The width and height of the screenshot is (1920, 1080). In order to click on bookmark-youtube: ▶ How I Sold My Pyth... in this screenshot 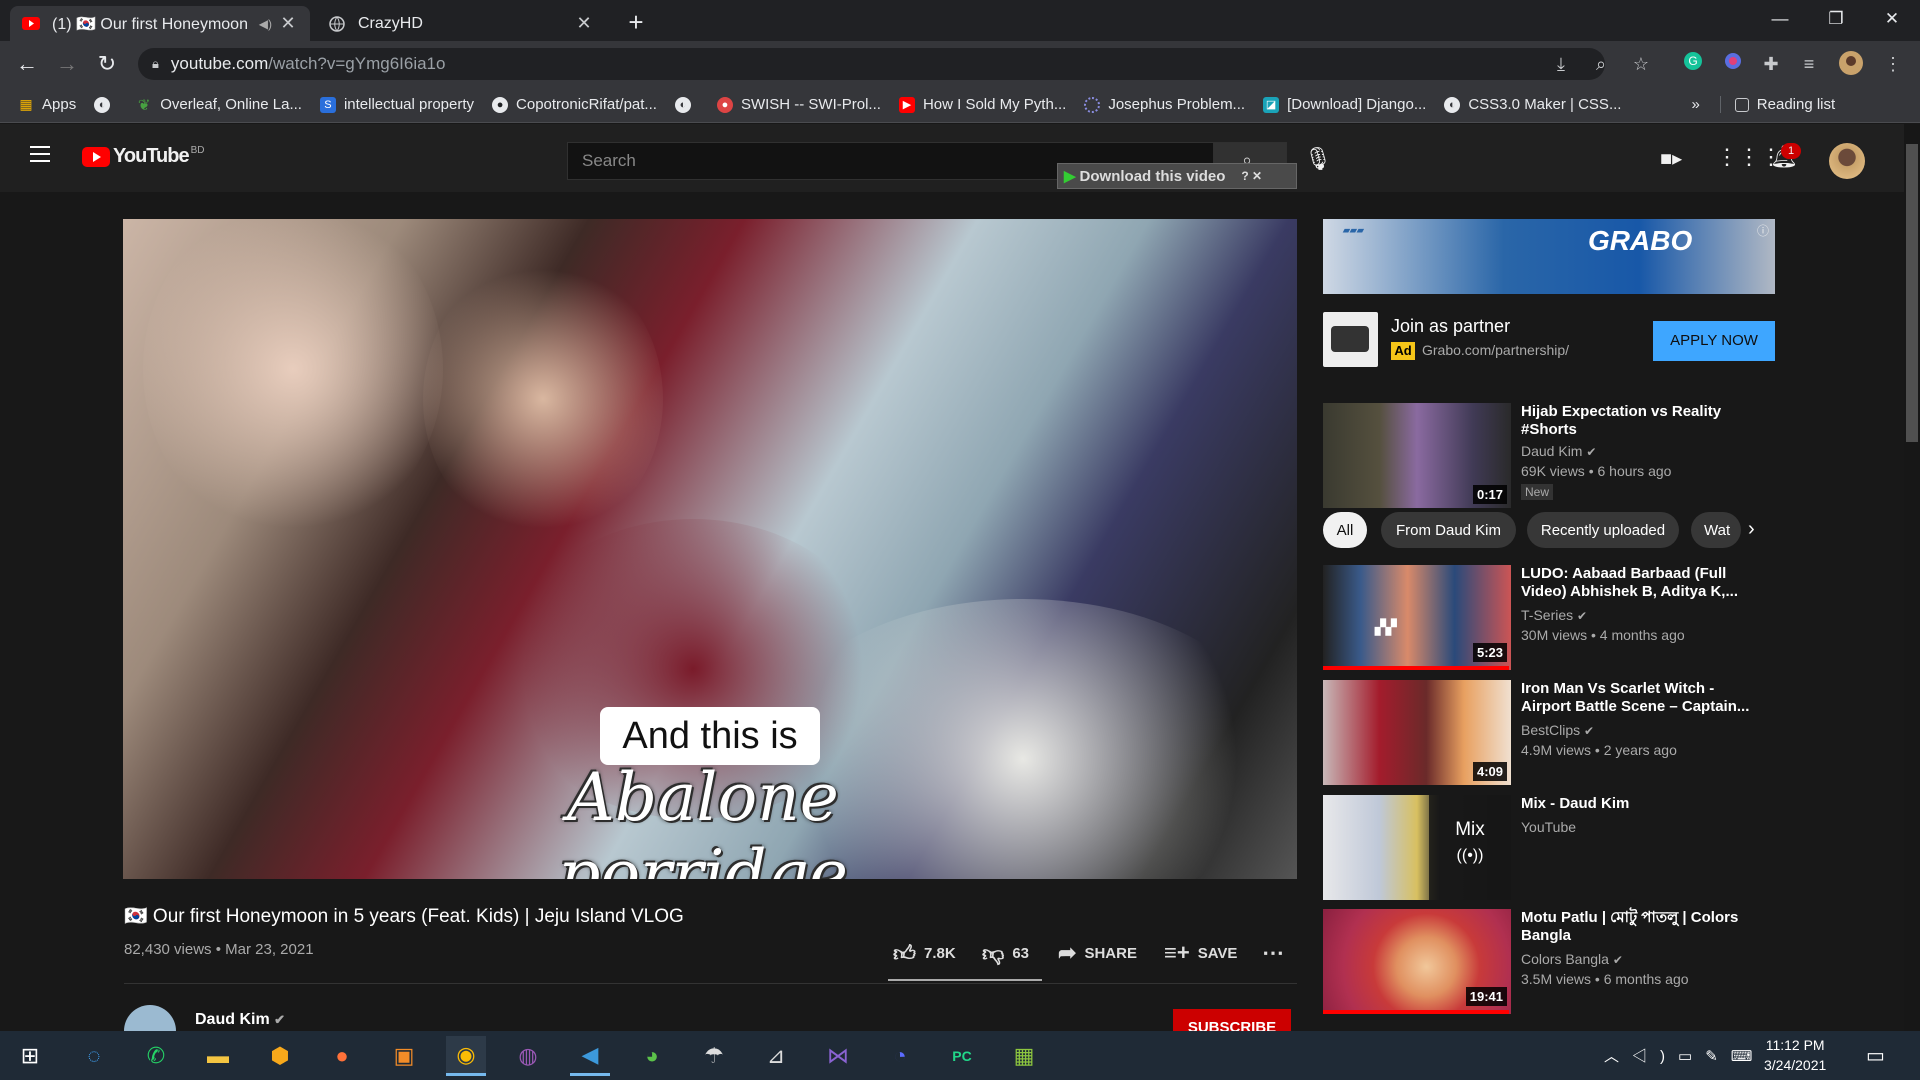, I will do `click(982, 104)`.